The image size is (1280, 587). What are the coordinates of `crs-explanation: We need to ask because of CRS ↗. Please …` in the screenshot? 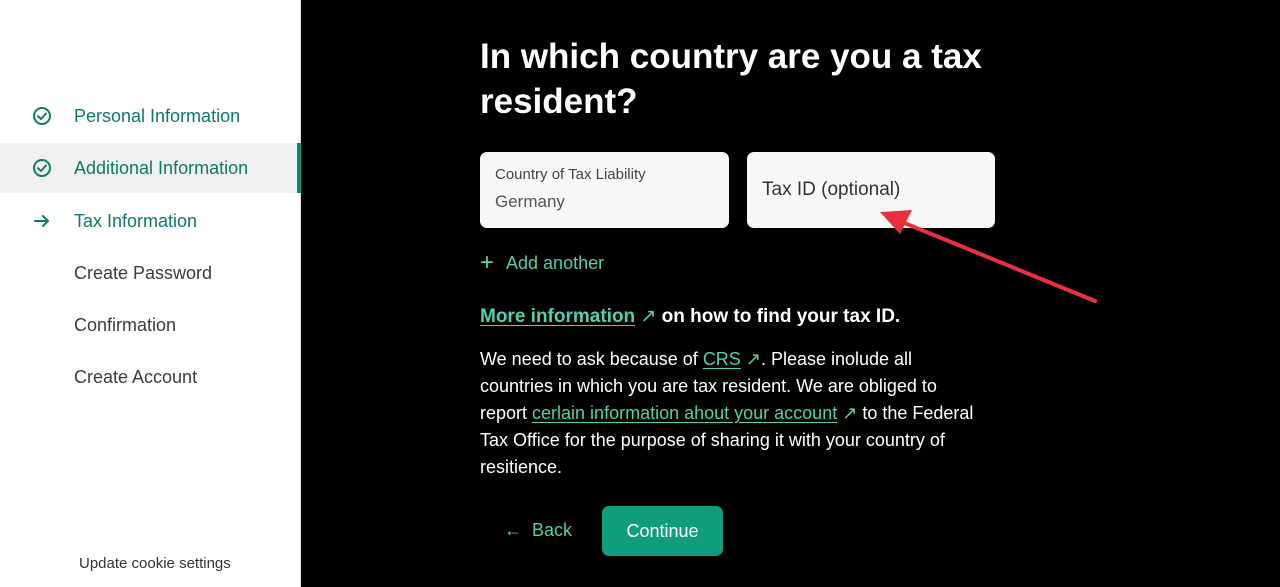 It's located at (730, 413).